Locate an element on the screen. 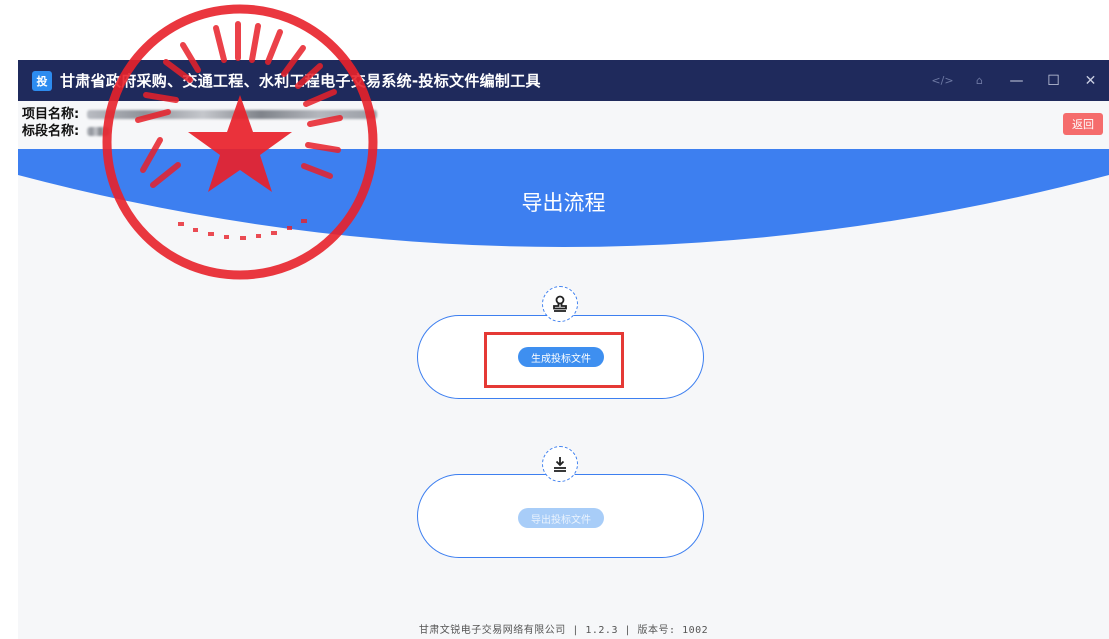 The image size is (1109, 639). project-name-label: 项目名称: is located at coordinates (51, 114).